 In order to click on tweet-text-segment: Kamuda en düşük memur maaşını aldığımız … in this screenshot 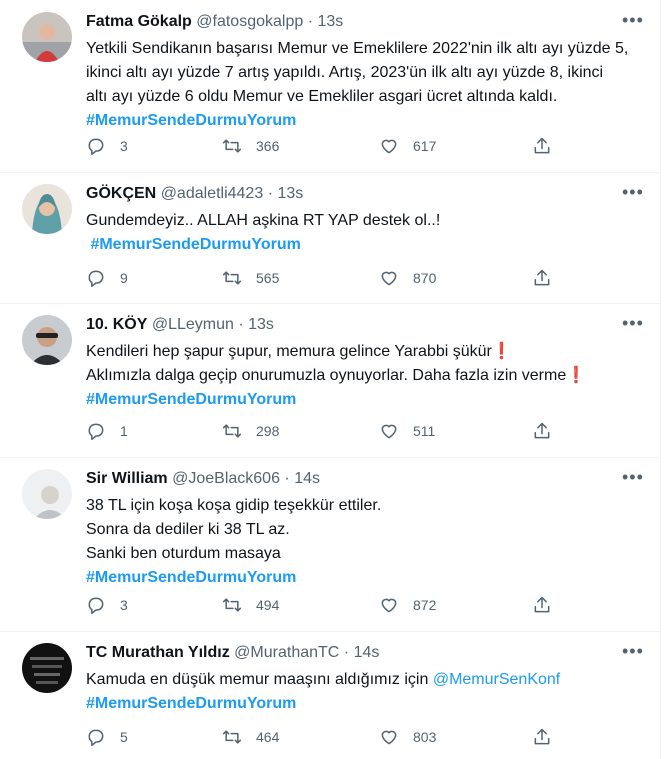, I will do `click(257, 679)`.